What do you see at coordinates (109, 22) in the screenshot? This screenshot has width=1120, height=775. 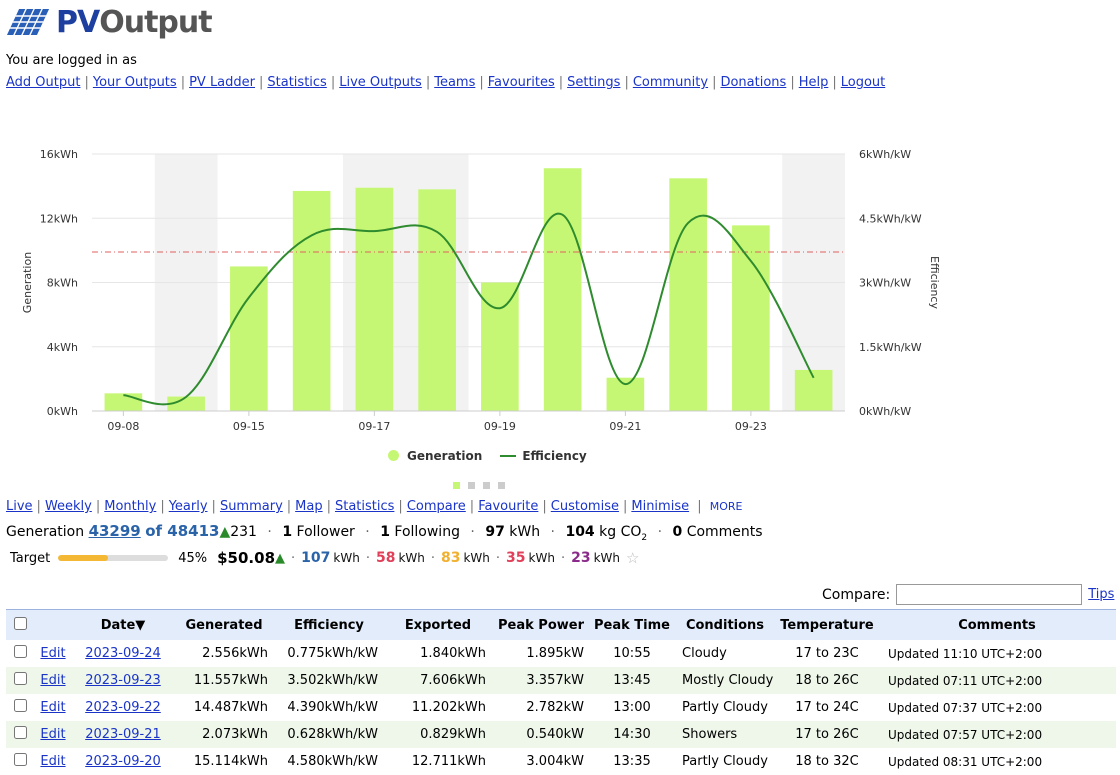 I see `pvoutput-logo: PVOutput` at bounding box center [109, 22].